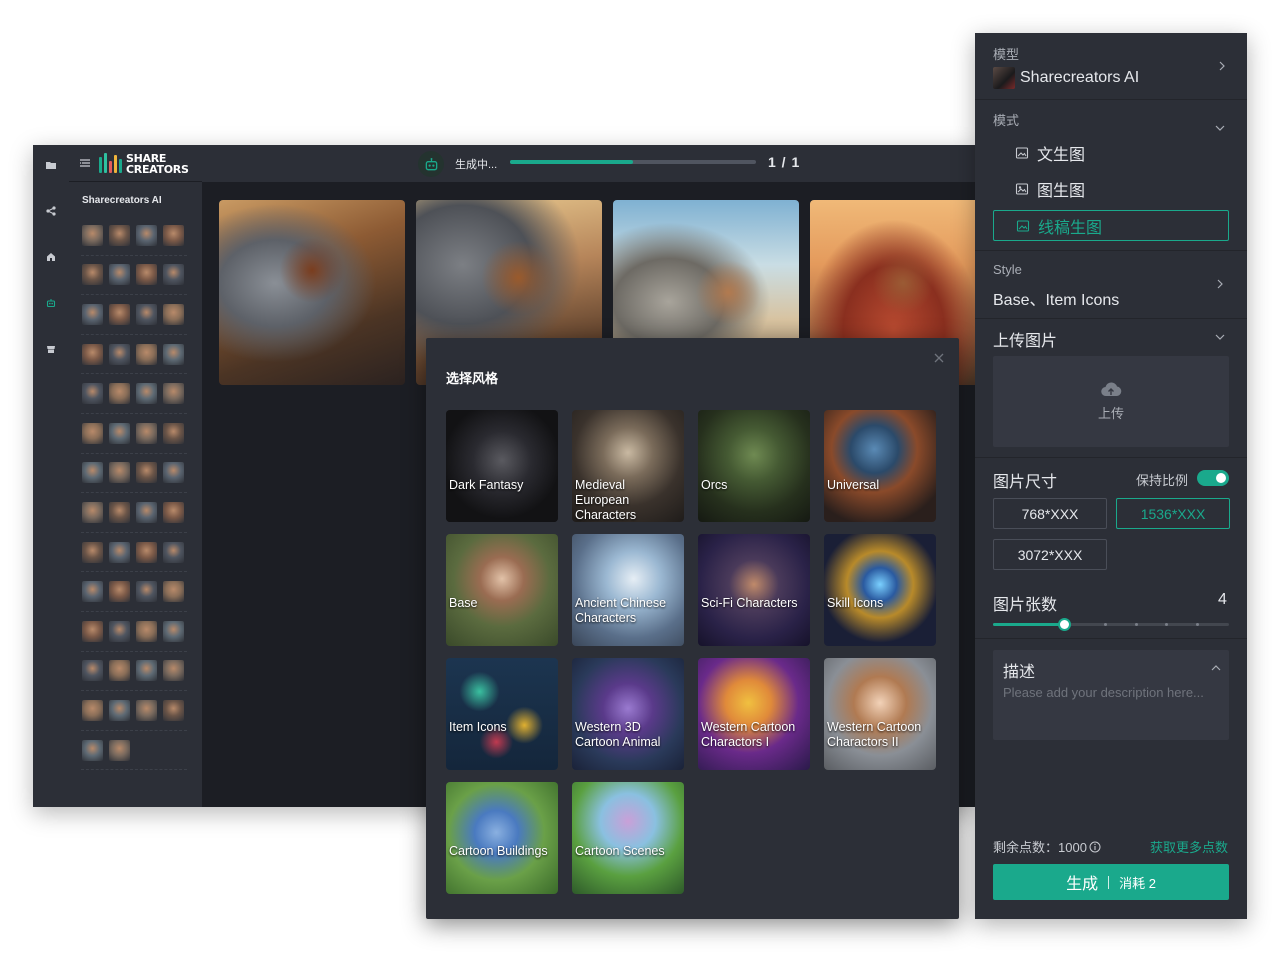 The image size is (1280, 972). What do you see at coordinates (502, 466) in the screenshot?
I see `style-card: Dark Fantasy` at bounding box center [502, 466].